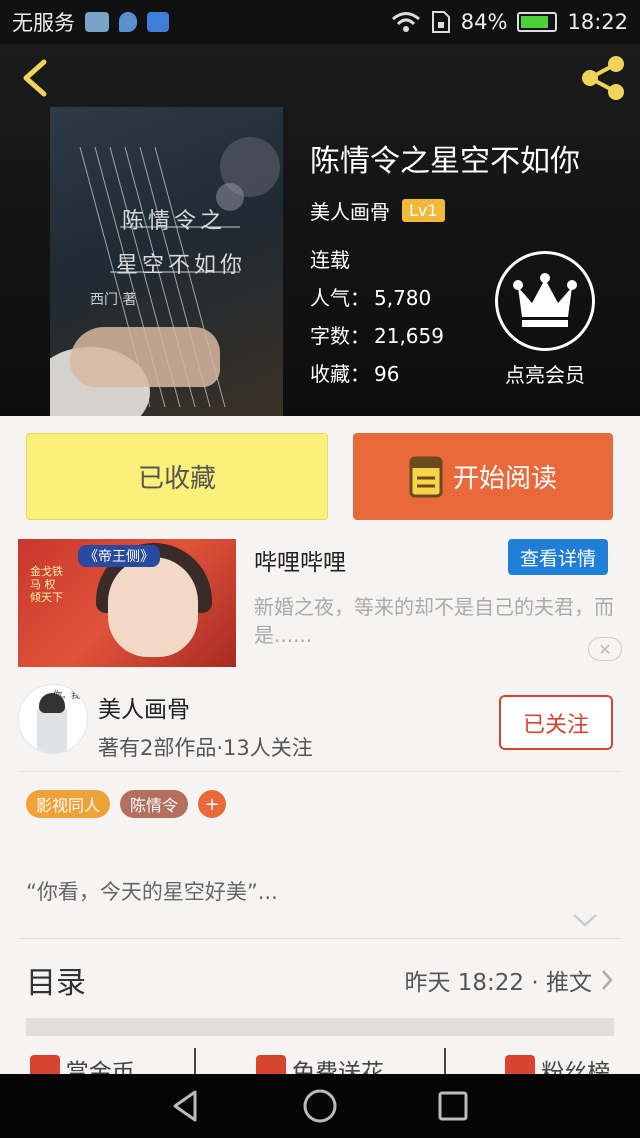 Image resolution: width=640 pixels, height=1138 pixels. I want to click on section-band, so click(320, 1027).